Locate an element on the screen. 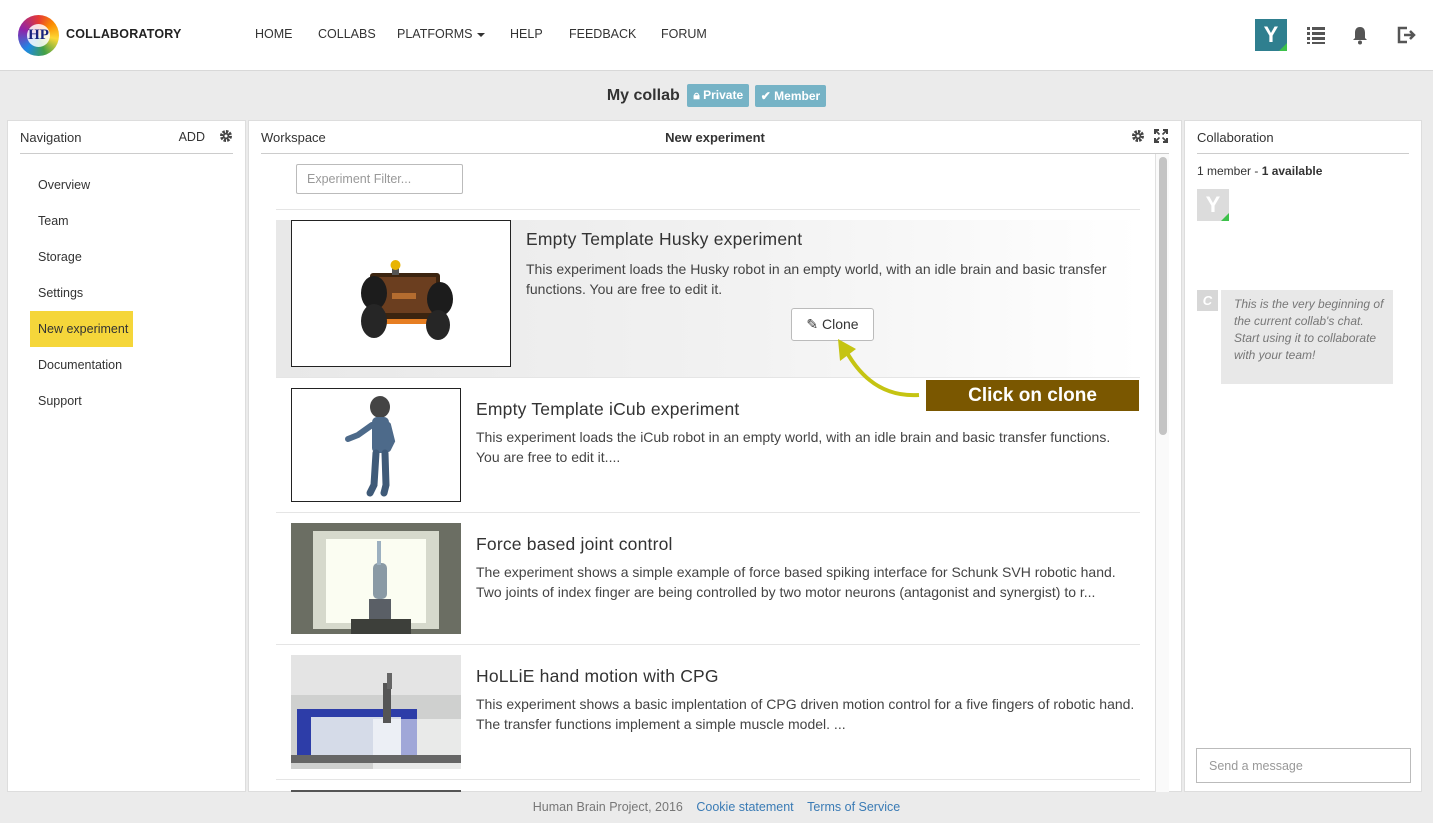  sidebar-item-overview: Overview is located at coordinates (130, 185).